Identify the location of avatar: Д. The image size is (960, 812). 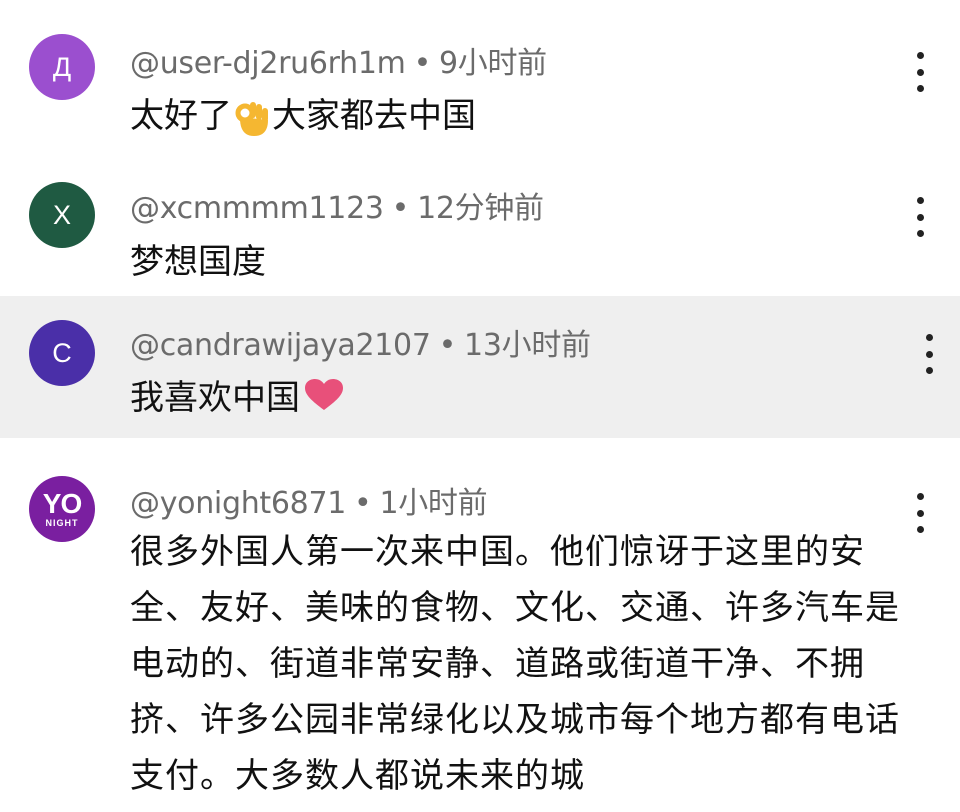
(62, 67).